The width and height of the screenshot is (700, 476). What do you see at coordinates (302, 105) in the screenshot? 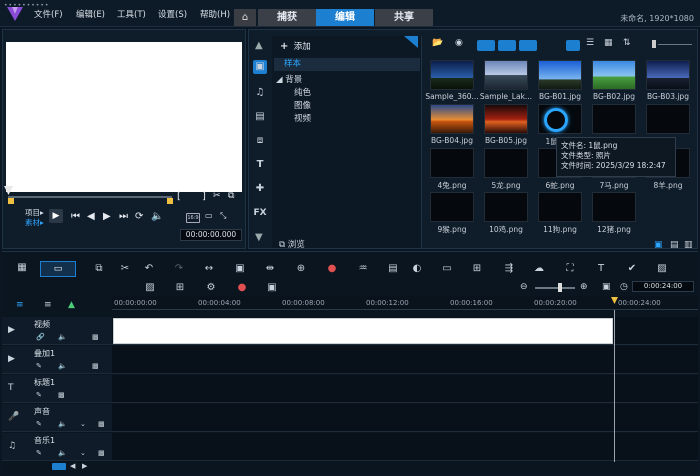
I see `tree-item-image: 图像` at bounding box center [302, 105].